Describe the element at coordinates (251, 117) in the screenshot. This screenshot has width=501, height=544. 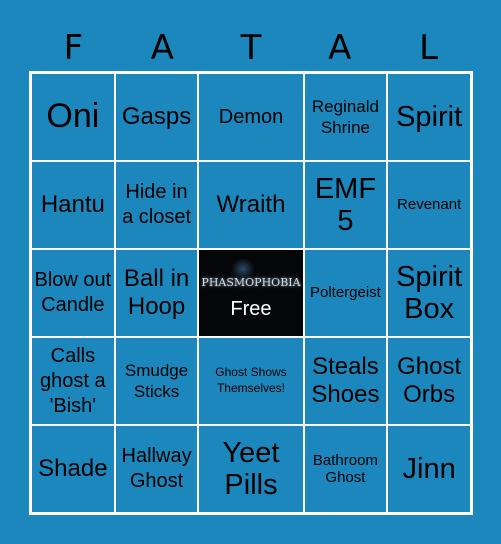
I see `bingo-cell: Demon` at that location.